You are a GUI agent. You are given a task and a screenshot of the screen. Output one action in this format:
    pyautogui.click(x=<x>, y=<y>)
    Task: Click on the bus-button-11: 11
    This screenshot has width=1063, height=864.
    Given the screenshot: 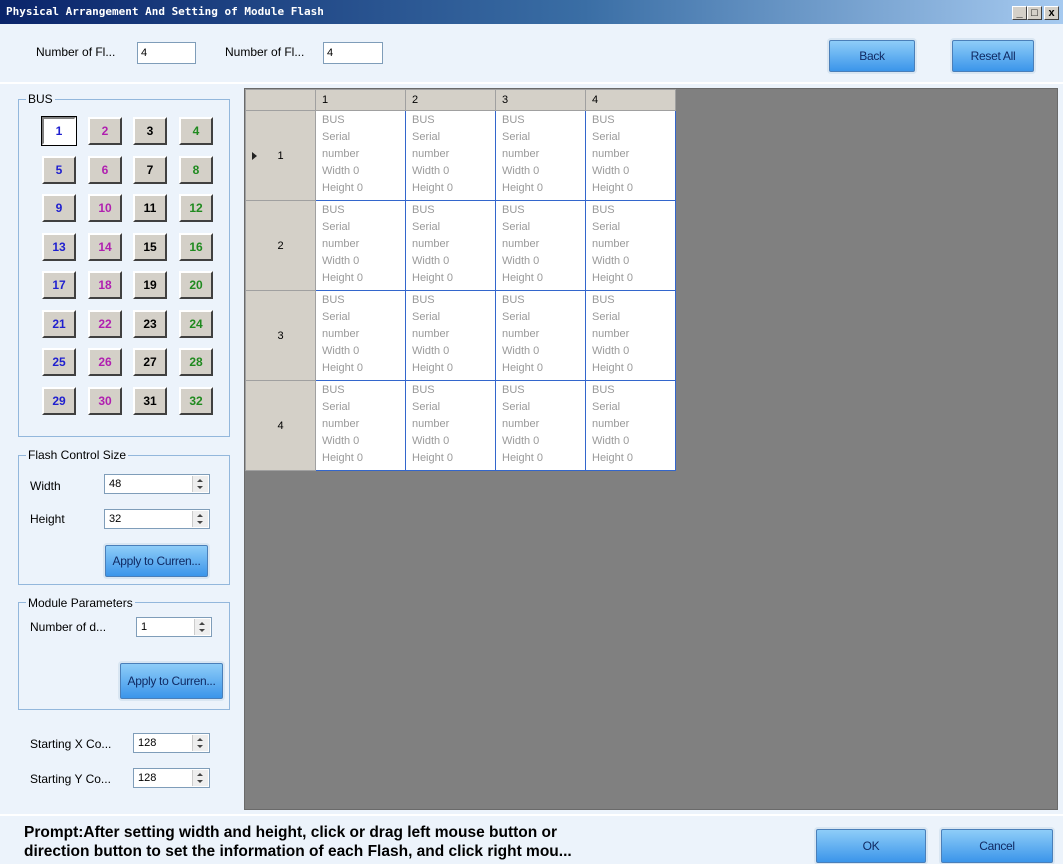 What is the action you would take?
    pyautogui.click(x=150, y=208)
    